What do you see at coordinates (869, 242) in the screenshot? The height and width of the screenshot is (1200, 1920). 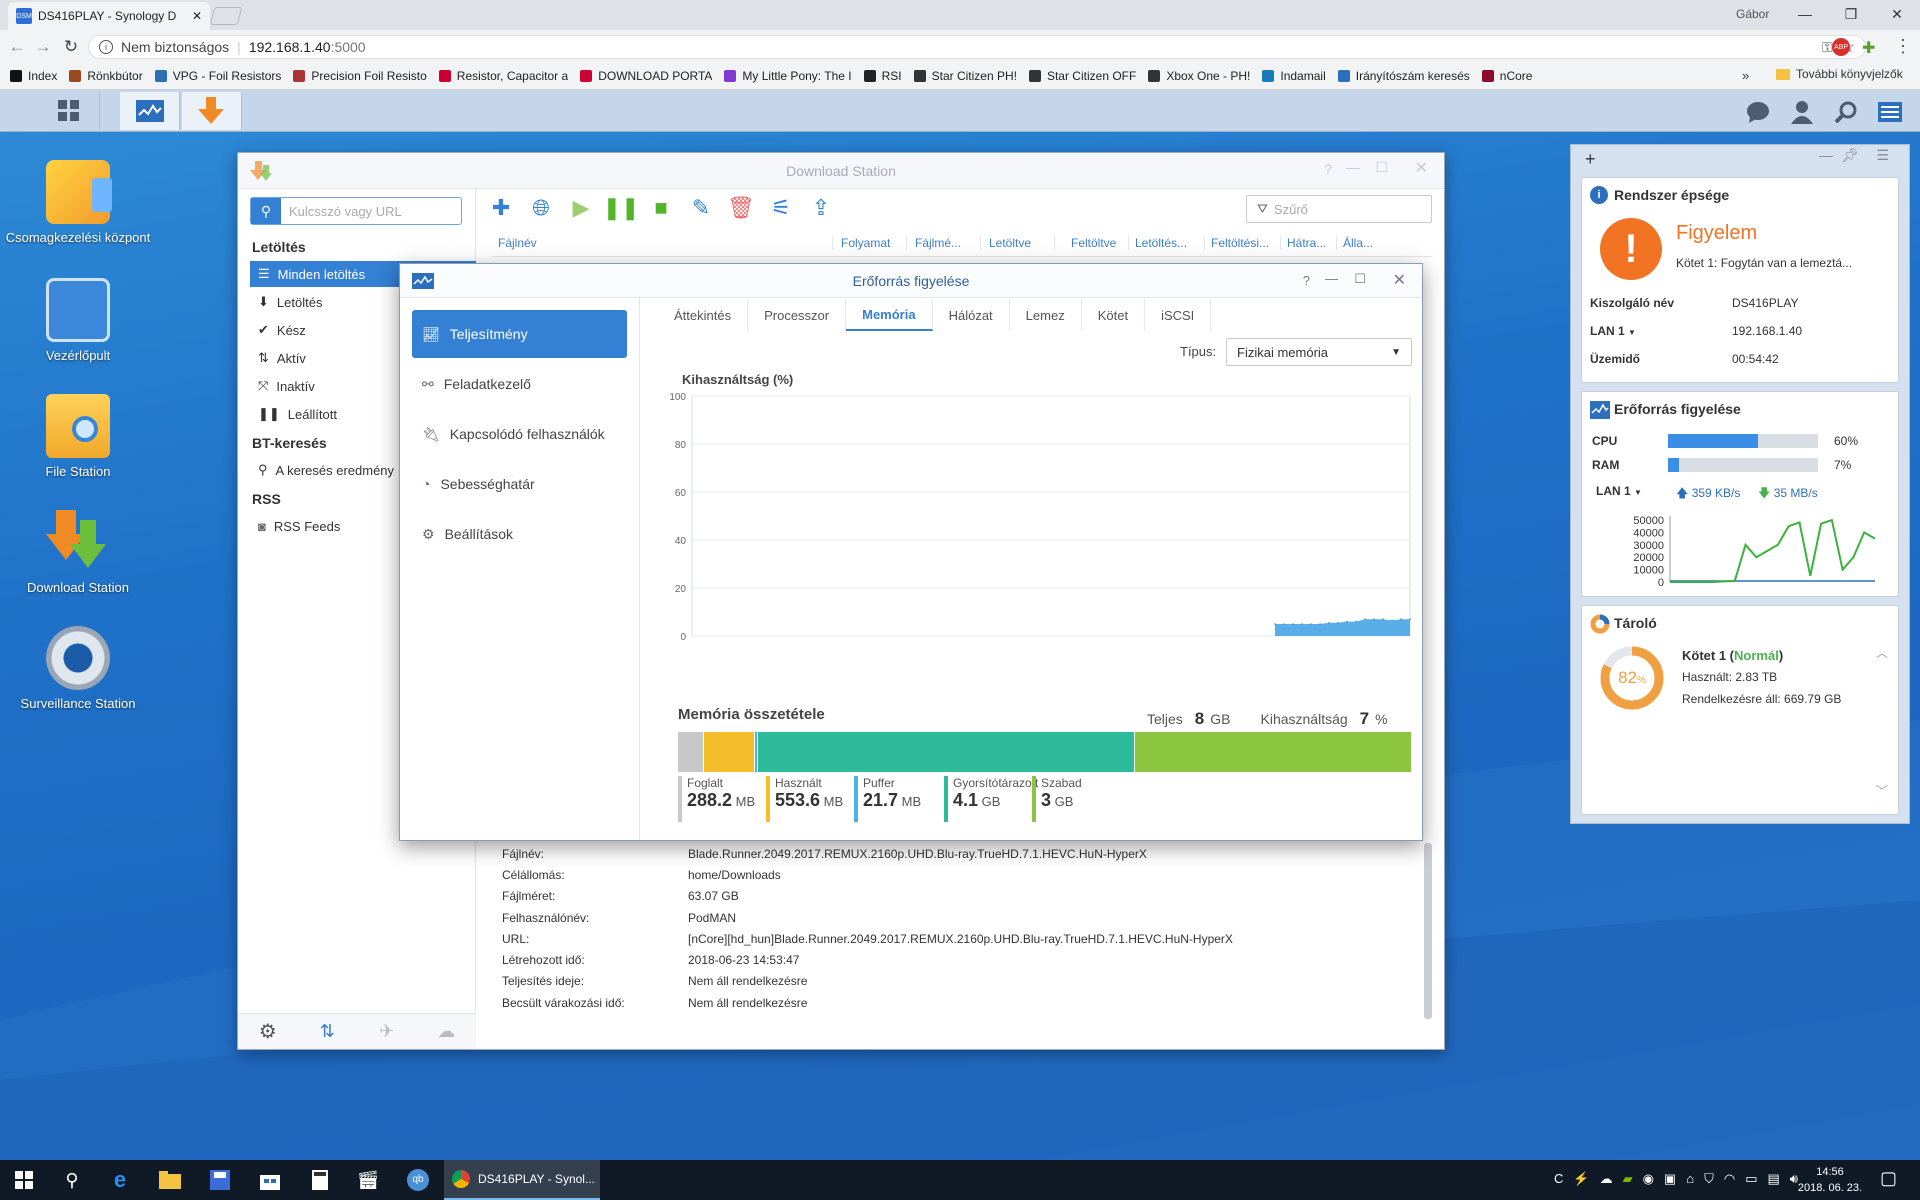 I see `col-progress: Folyamat` at bounding box center [869, 242].